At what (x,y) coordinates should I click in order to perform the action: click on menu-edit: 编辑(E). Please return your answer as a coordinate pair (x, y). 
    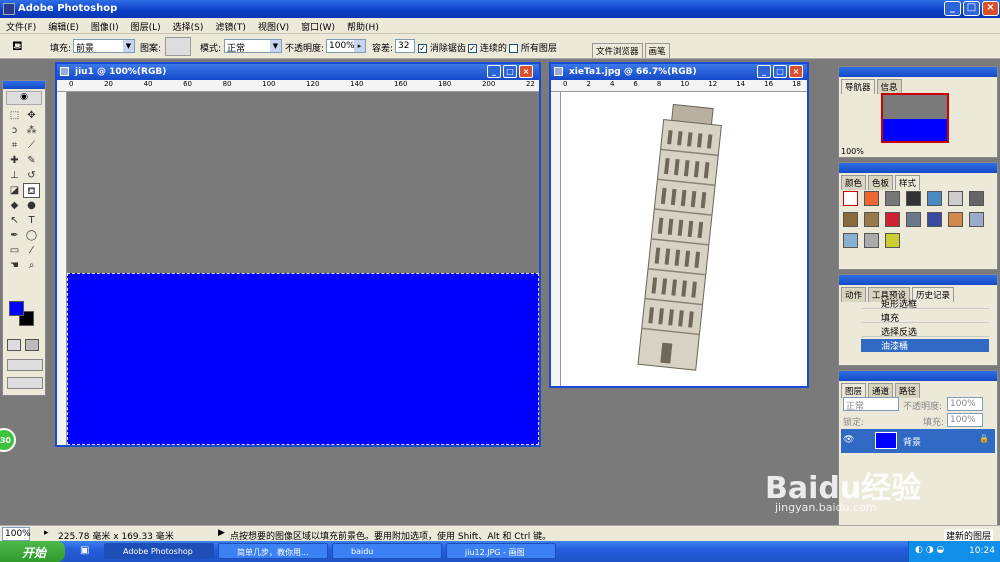
    Looking at the image, I should click on (63, 26).